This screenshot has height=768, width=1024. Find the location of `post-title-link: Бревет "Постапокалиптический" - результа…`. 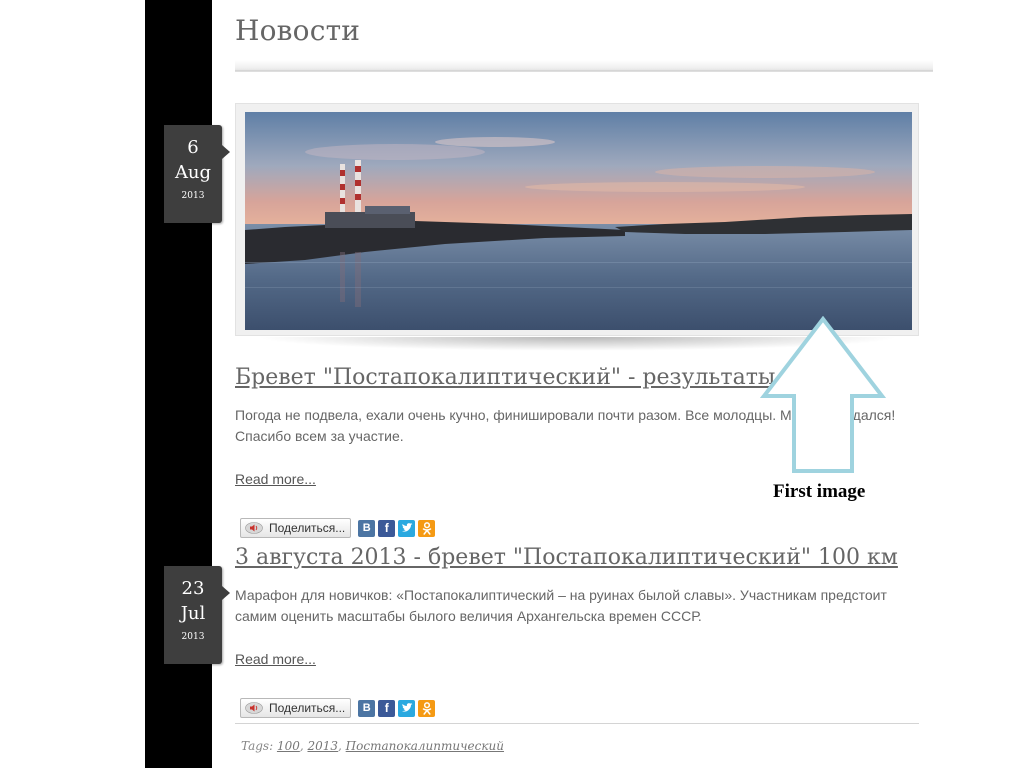

post-title-link: Бревет "Постапокалиптический" - результа… is located at coordinates (505, 377).